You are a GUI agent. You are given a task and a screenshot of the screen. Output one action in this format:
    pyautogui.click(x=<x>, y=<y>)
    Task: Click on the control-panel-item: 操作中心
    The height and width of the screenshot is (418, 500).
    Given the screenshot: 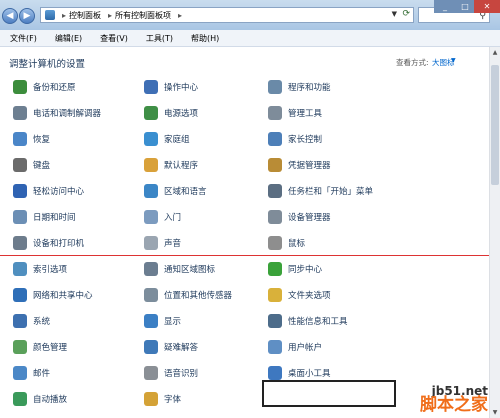 What is the action you would take?
    pyautogui.click(x=171, y=87)
    